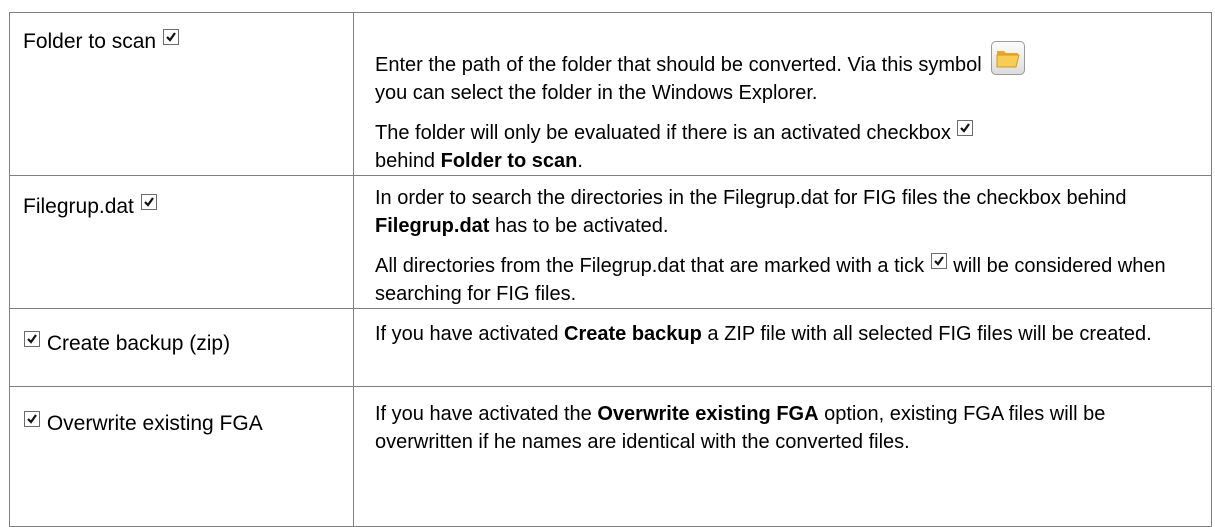 The image size is (1215, 527). I want to click on bold-term: Create backup, so click(633, 334).